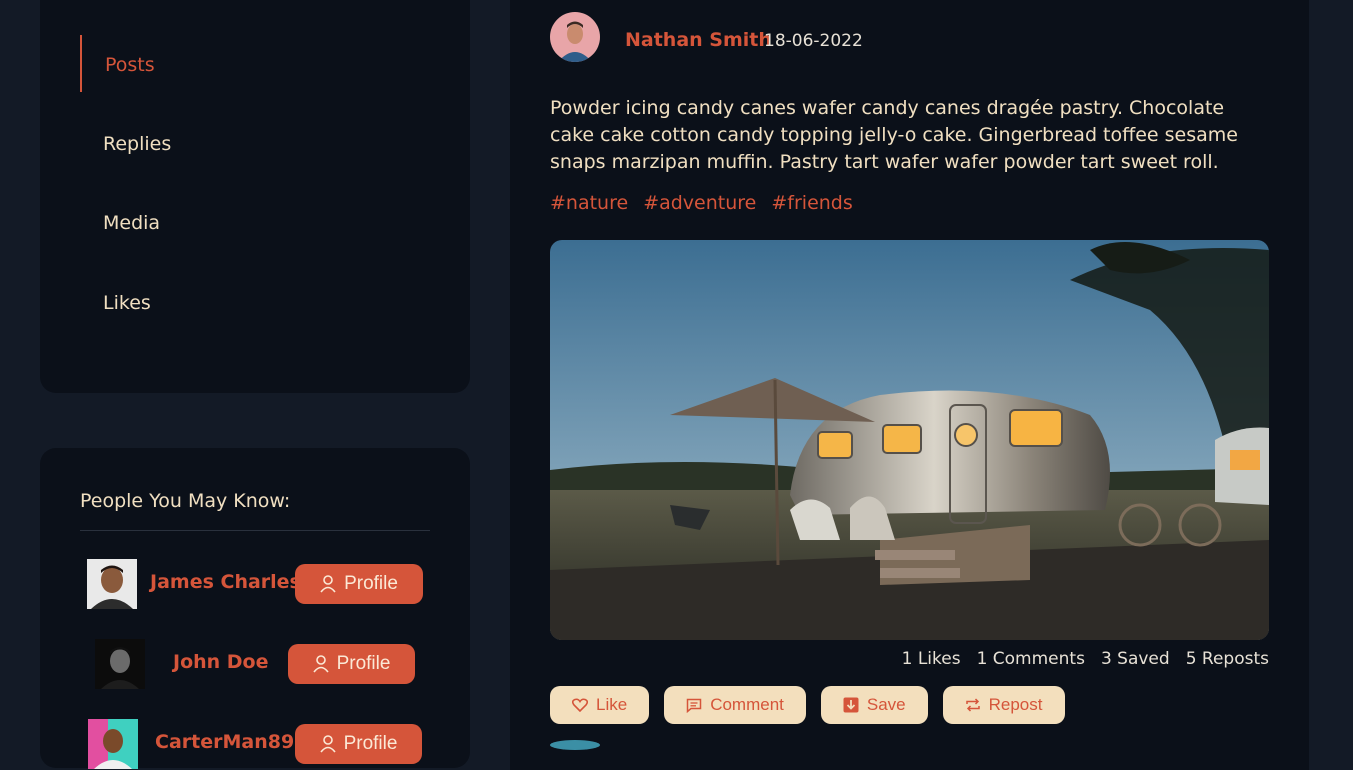 This screenshot has width=1353, height=770. What do you see at coordinates (1227, 659) in the screenshot?
I see `reposts-count: 5 Reposts` at bounding box center [1227, 659].